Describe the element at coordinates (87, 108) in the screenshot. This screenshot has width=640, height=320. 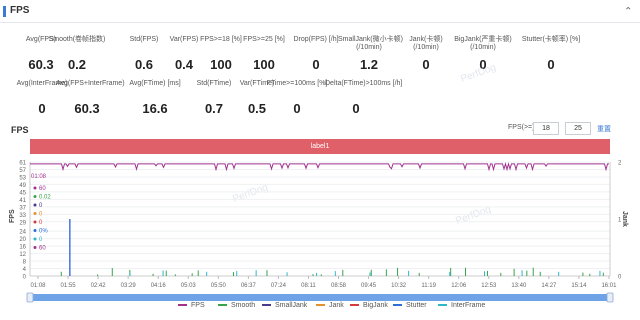
I see `stat-value: 60.3` at that location.